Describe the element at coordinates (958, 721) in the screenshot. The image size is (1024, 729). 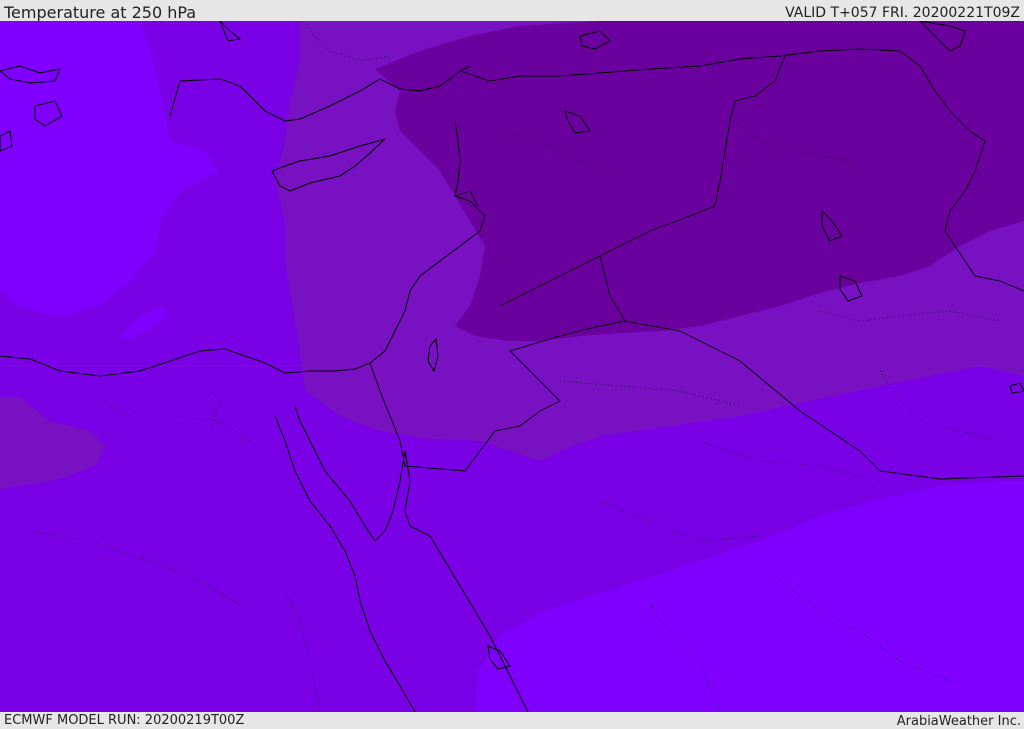
I see `credit: ArabiaWeather Inc.` at that location.